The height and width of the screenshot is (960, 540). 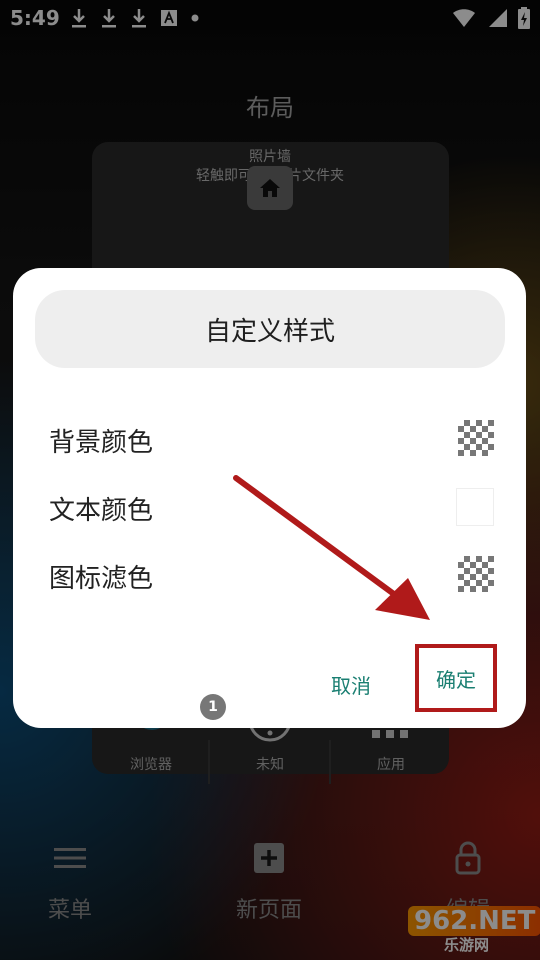 I want to click on row-label: 图标滤色, so click(x=101, y=579).